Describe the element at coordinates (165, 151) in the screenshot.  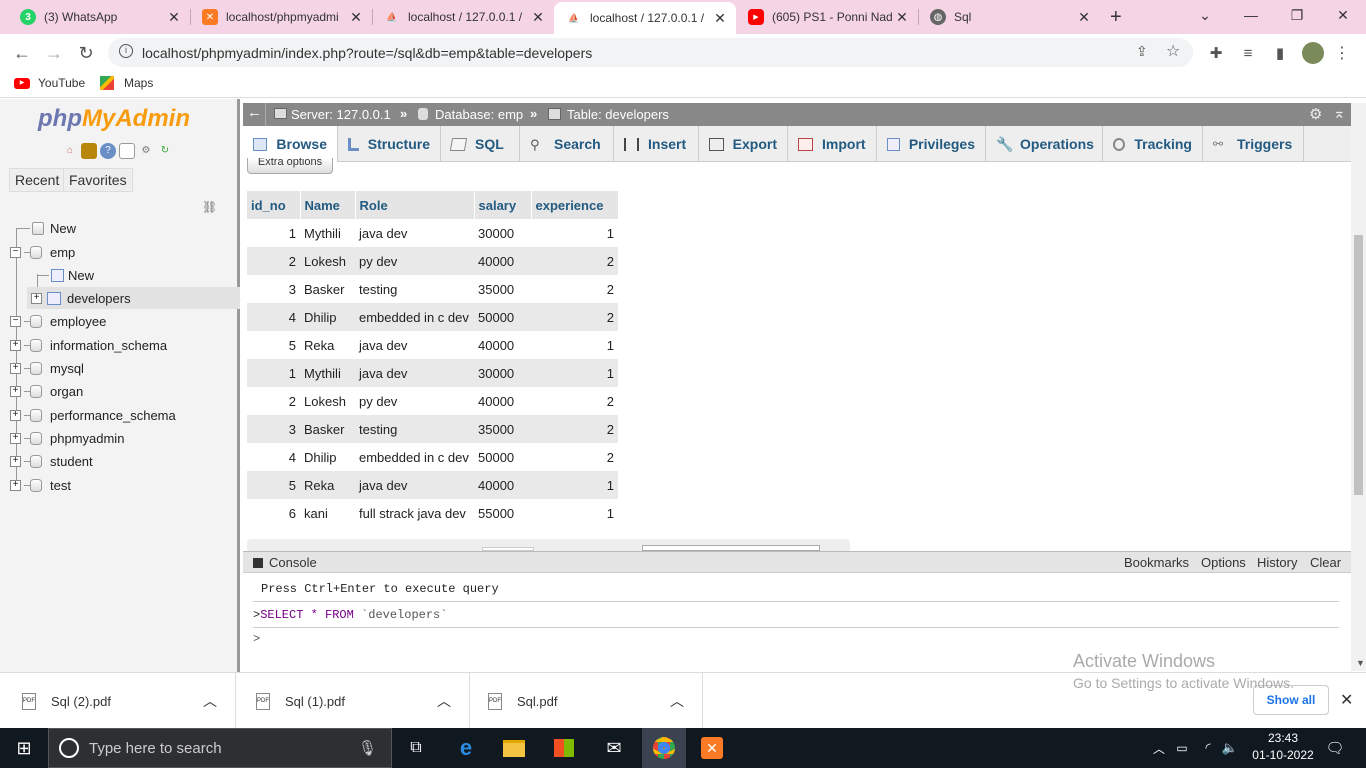
I see `refresh-icon: ↻` at that location.